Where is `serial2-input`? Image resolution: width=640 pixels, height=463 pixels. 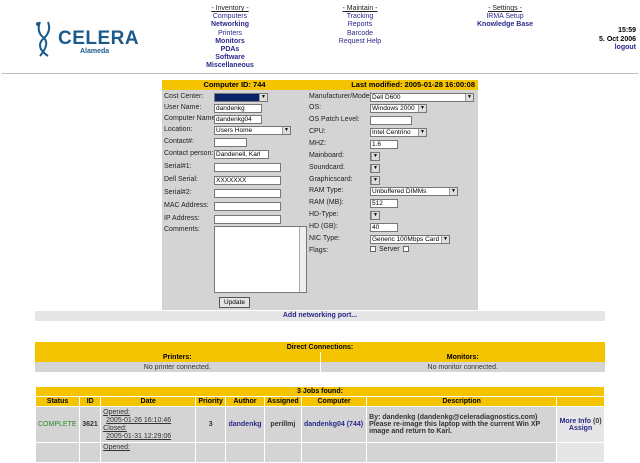
serial2-input is located at coordinates (247, 193).